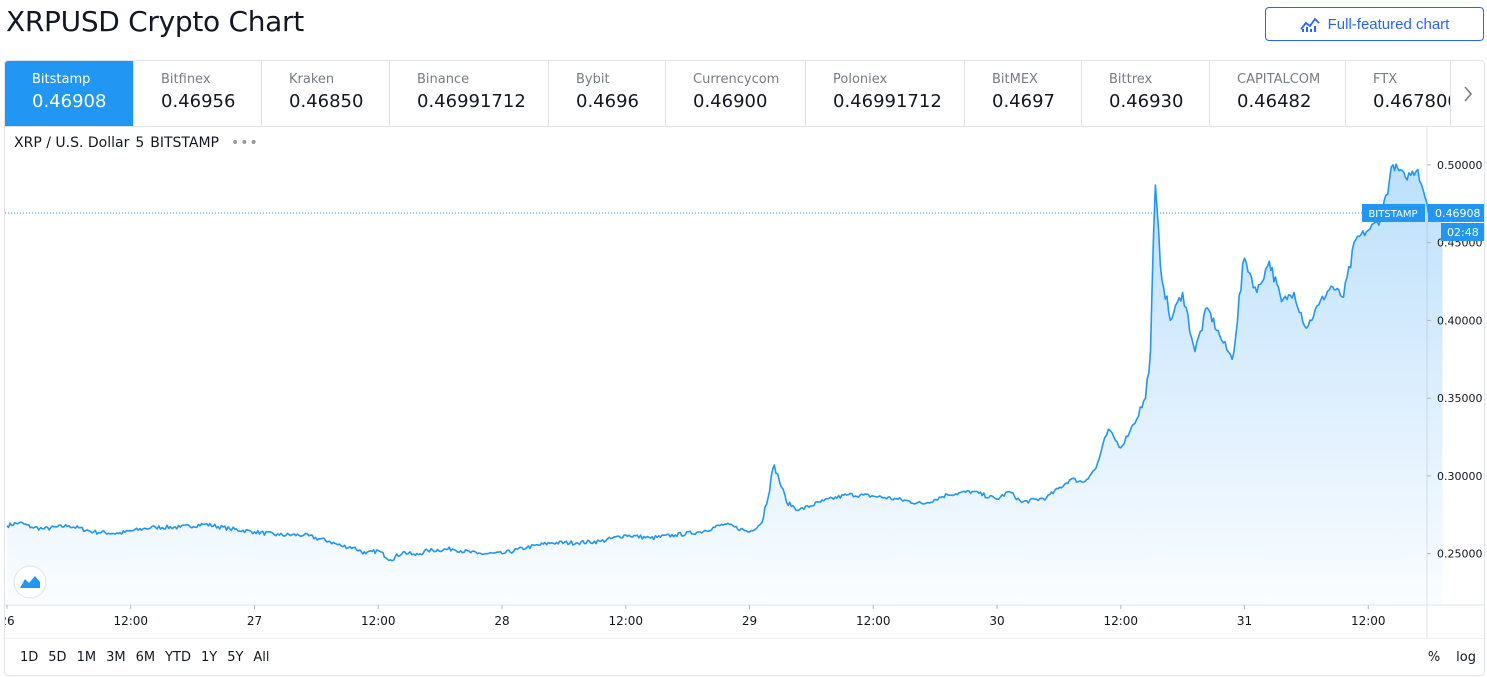  I want to click on exchange-price: 0.46908, so click(69, 101).